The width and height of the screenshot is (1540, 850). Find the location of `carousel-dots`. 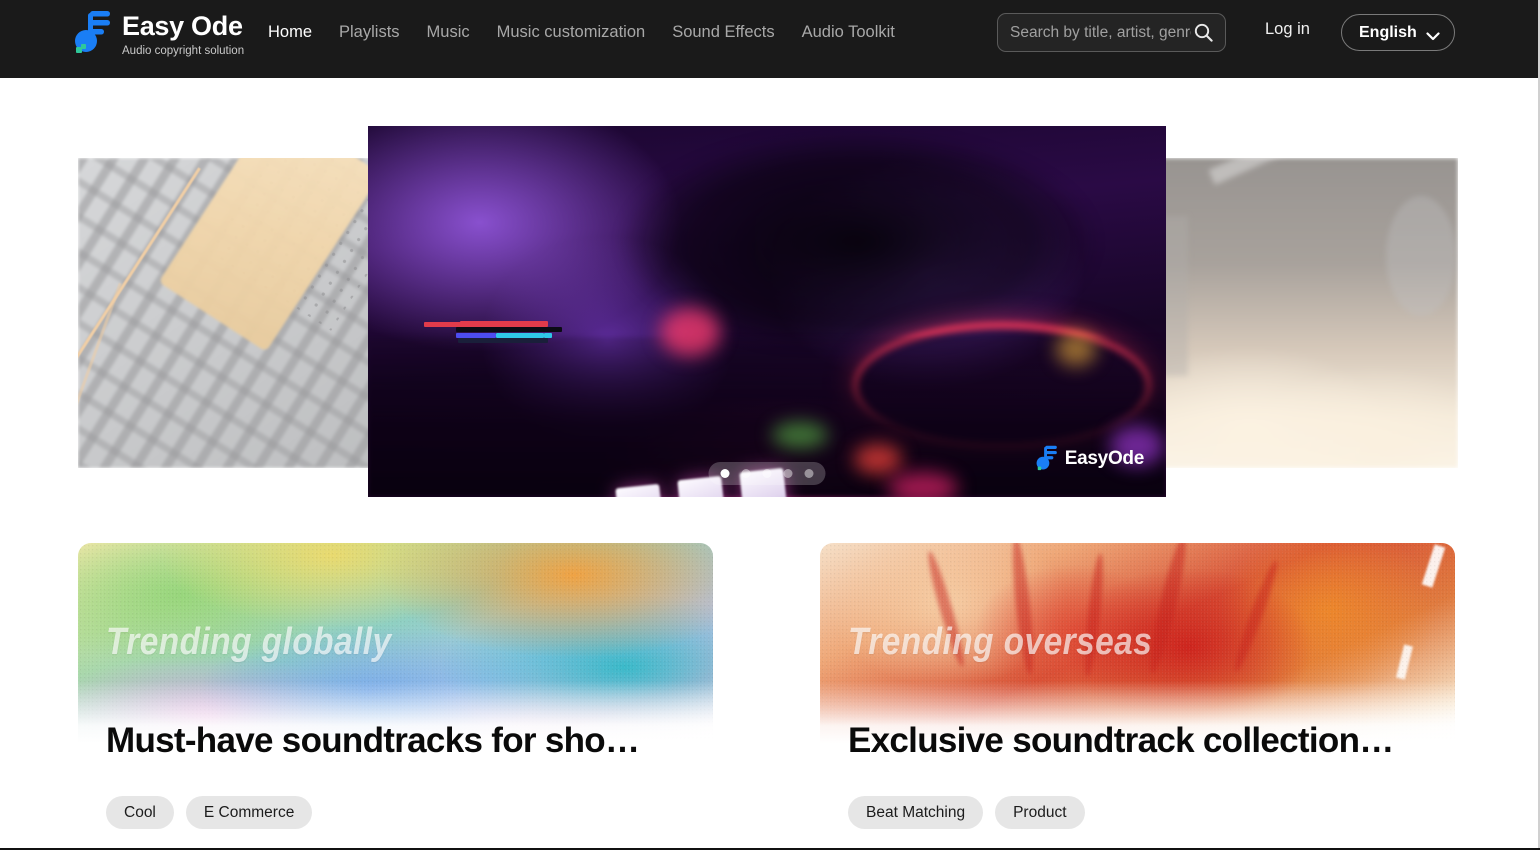

carousel-dots is located at coordinates (767, 473).